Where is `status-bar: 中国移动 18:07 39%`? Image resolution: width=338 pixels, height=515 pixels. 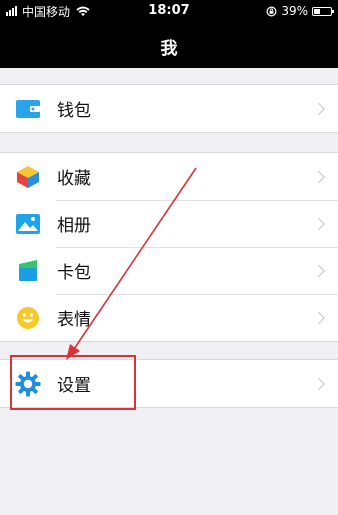
status-bar: 中国移动 18:07 39% is located at coordinates (169, 11).